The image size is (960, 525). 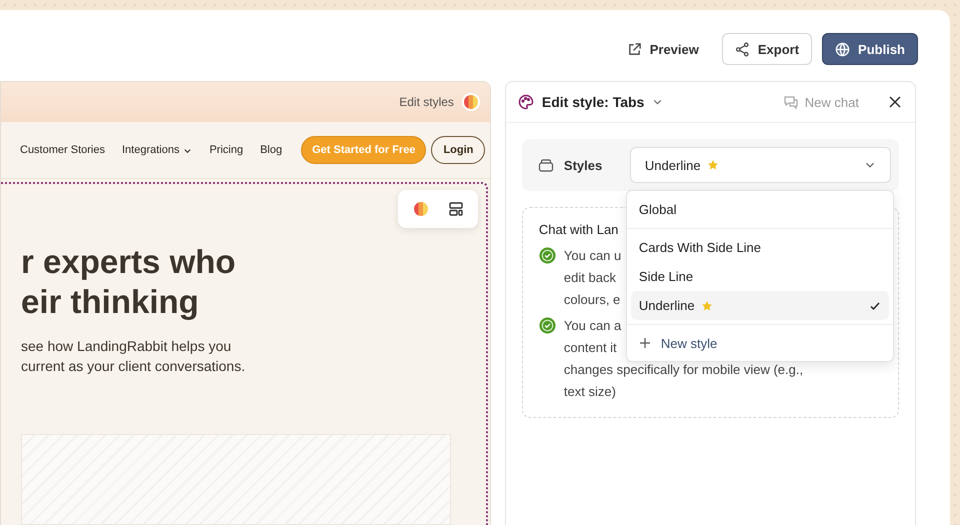 I want to click on nav-link: Pricing, so click(x=226, y=150).